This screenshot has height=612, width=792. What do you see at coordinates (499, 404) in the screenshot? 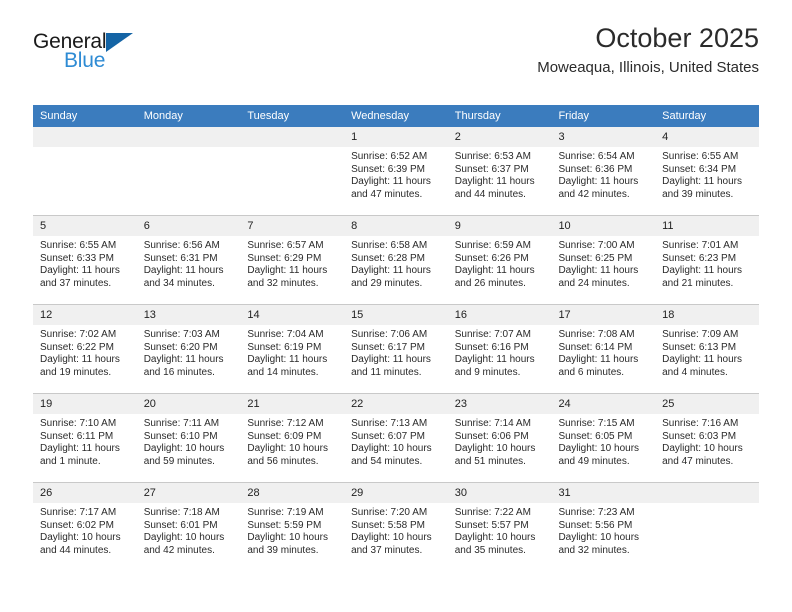
I see `day-number: 23` at bounding box center [499, 404].